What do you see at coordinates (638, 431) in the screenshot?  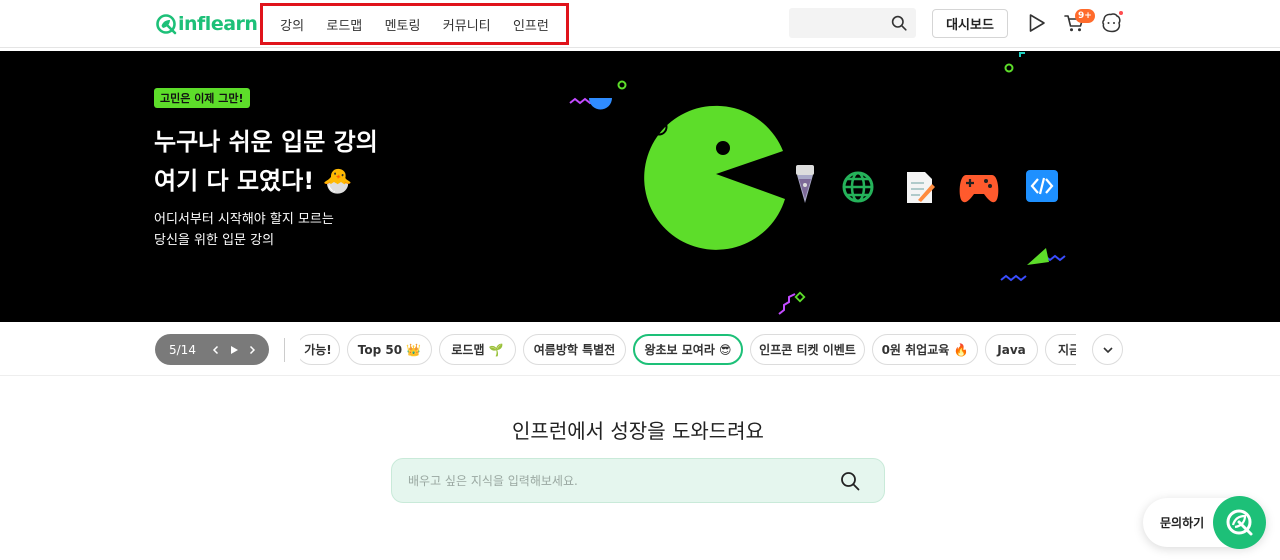 I see `main-heading: 인프런에서 성장을 도와드려요` at bounding box center [638, 431].